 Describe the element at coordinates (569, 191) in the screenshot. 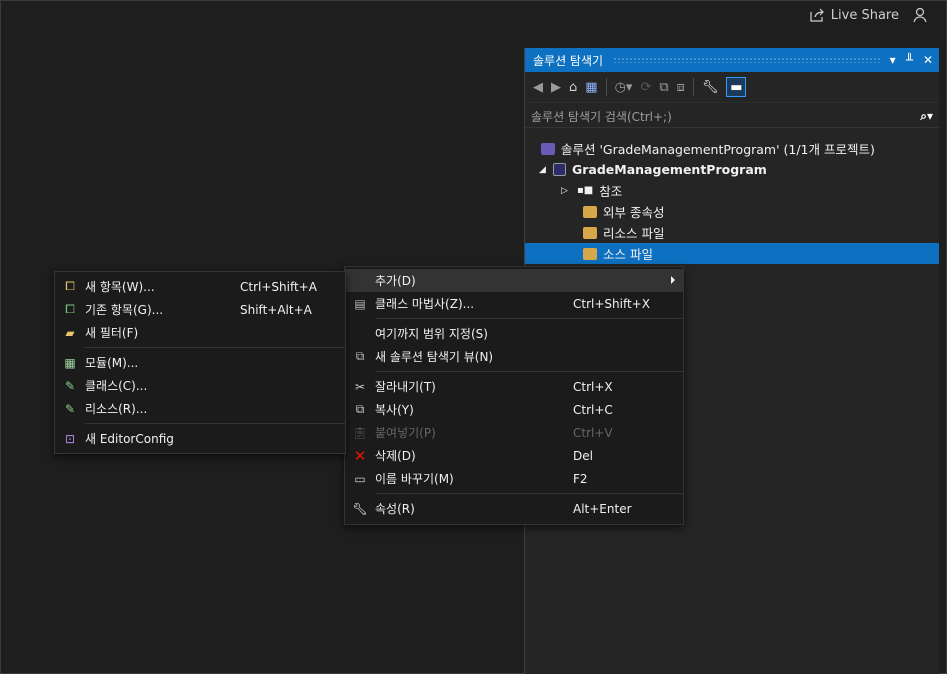

I see `collapsed-arrow-icon: ▷` at that location.